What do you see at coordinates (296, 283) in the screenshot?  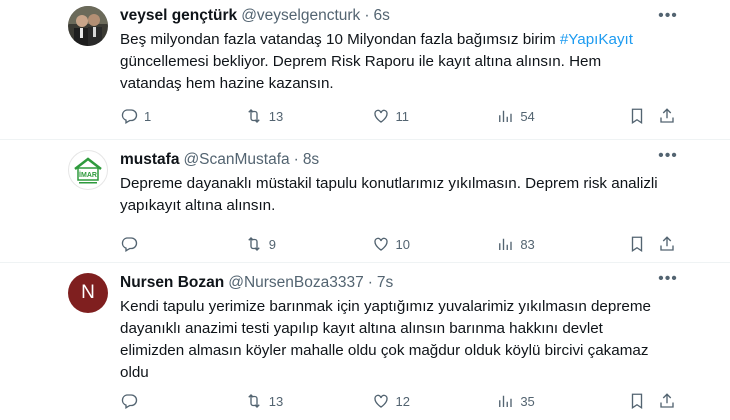 I see `user-handle: @NursenBoza3337` at bounding box center [296, 283].